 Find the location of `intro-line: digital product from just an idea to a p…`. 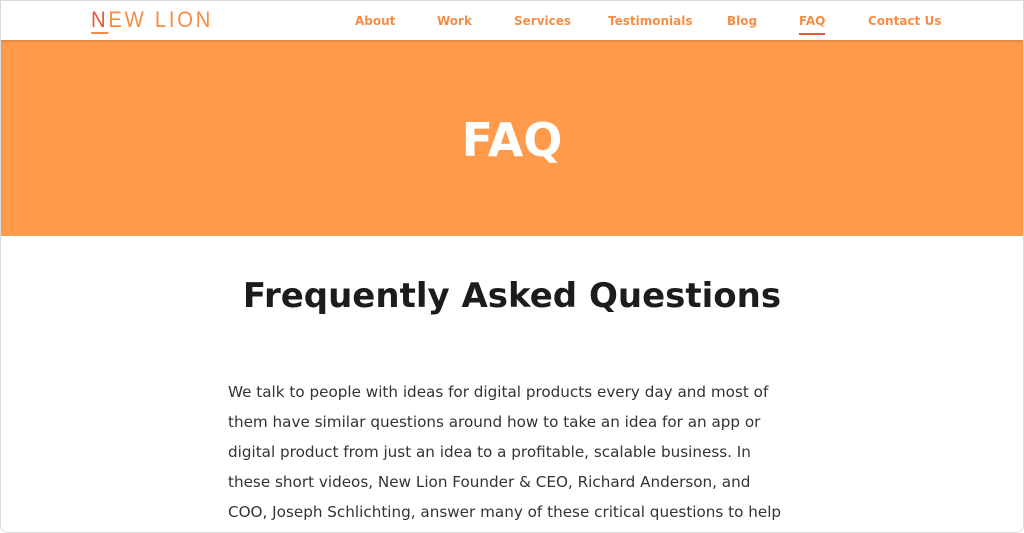

intro-line: digital product from just an idea to a p… is located at coordinates (489, 452).